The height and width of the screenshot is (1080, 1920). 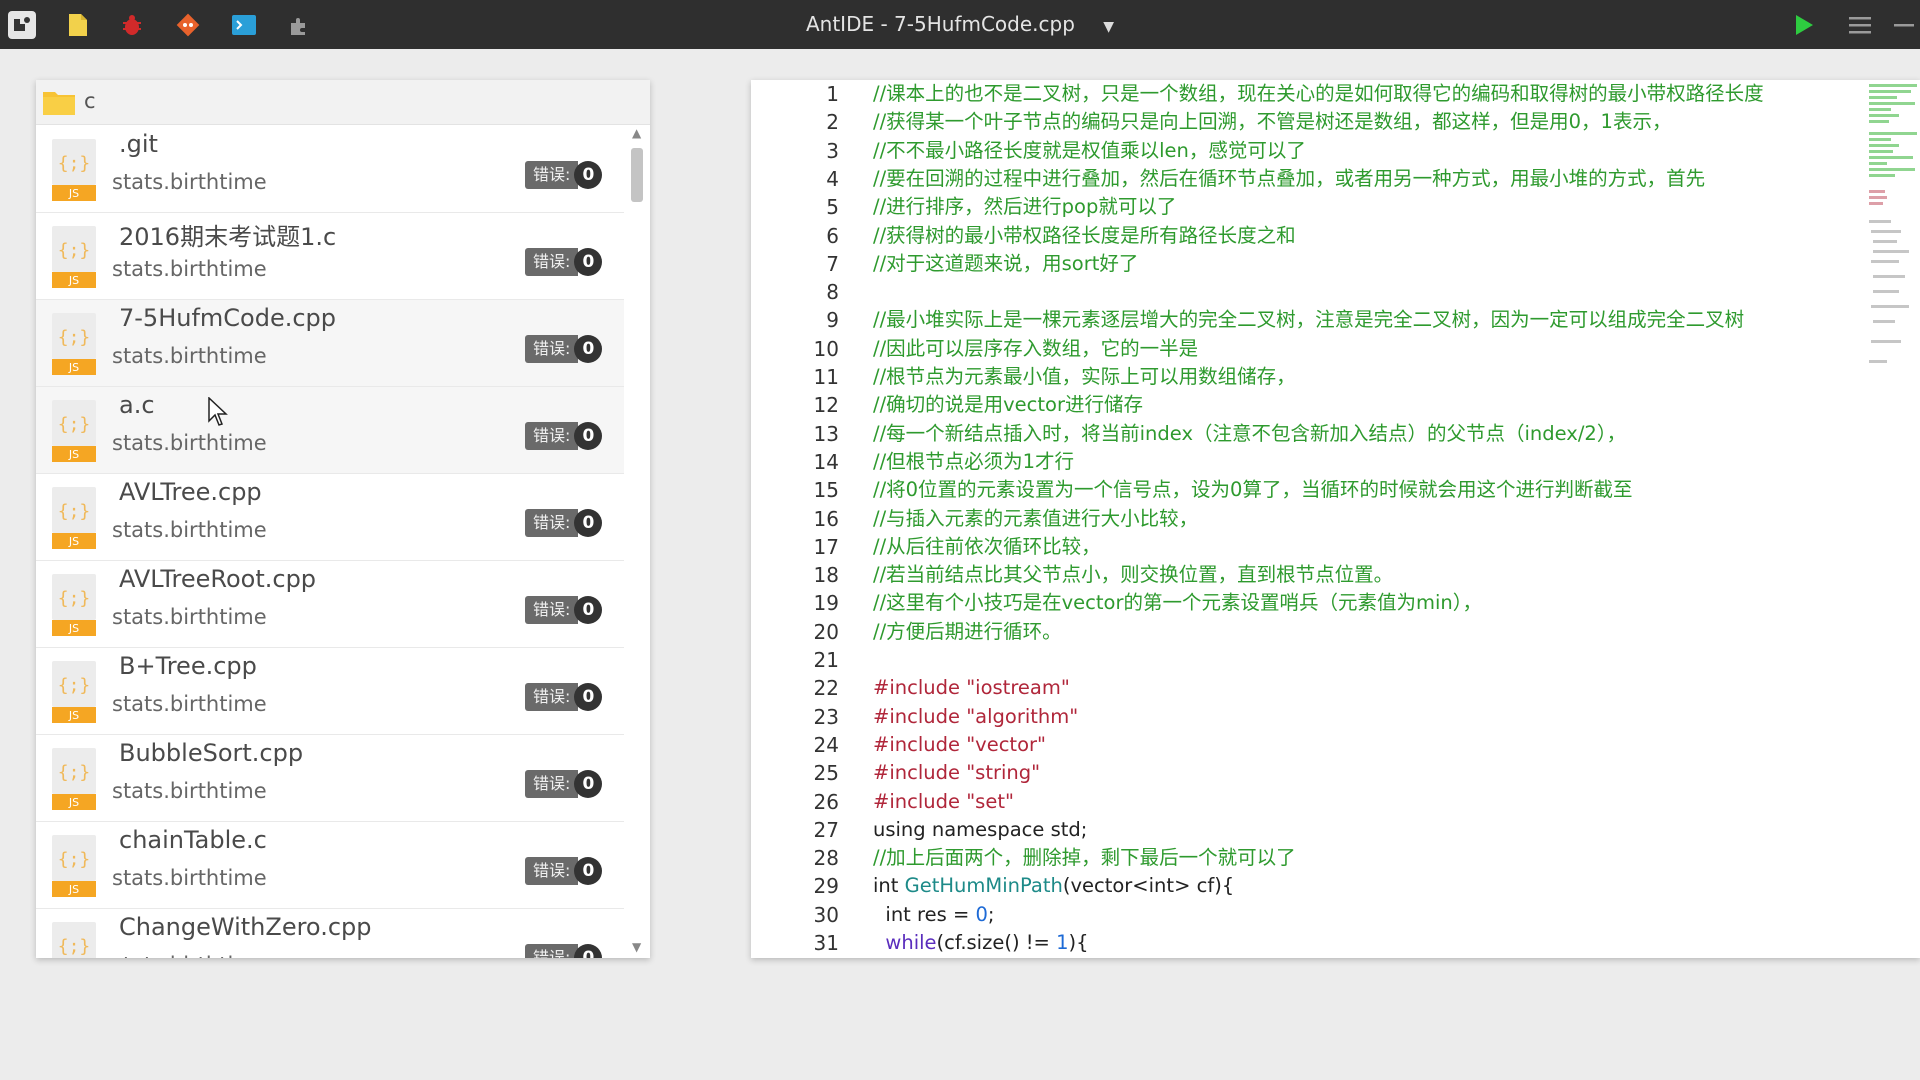 What do you see at coordinates (987, 546) in the screenshot?
I see `code-line: //从后往前依次循环比较，` at bounding box center [987, 546].